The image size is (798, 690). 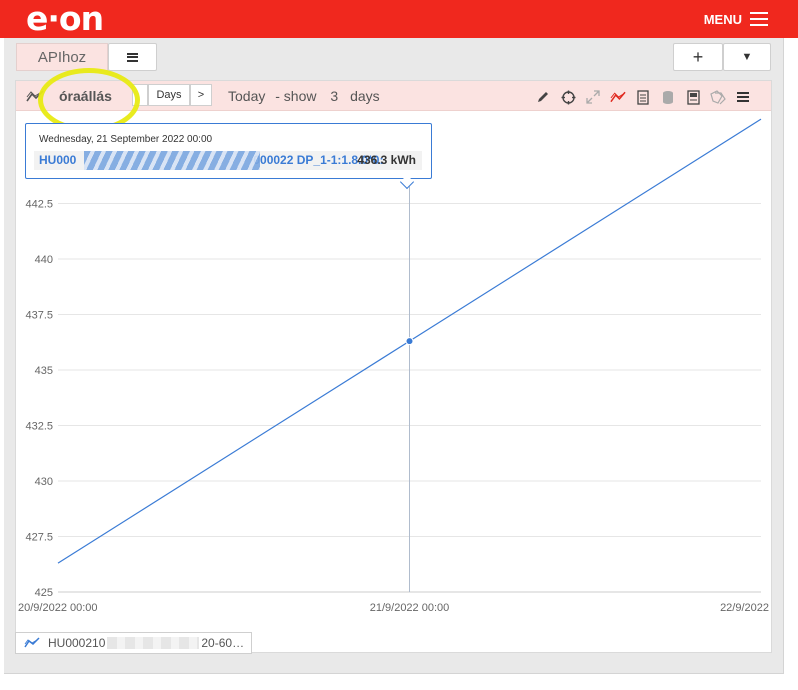 I want to click on tooltip-row: HU000 000022 DP_1-1:1.8.0*0: 436.3 kWh, so click(x=228, y=160).